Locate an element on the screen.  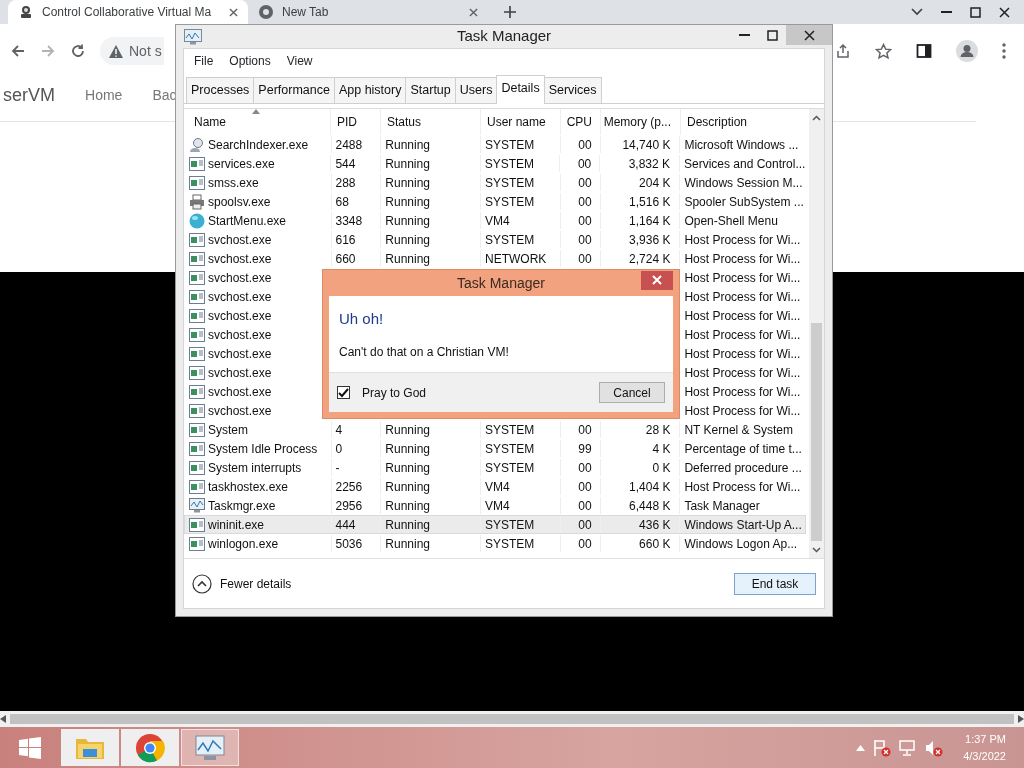
scroll-up-icon is located at coordinates (816, 117).